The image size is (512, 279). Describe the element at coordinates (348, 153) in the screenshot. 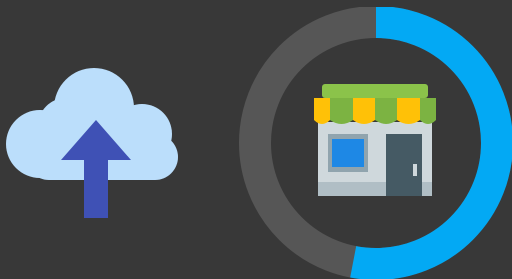

I see `store-window` at that location.